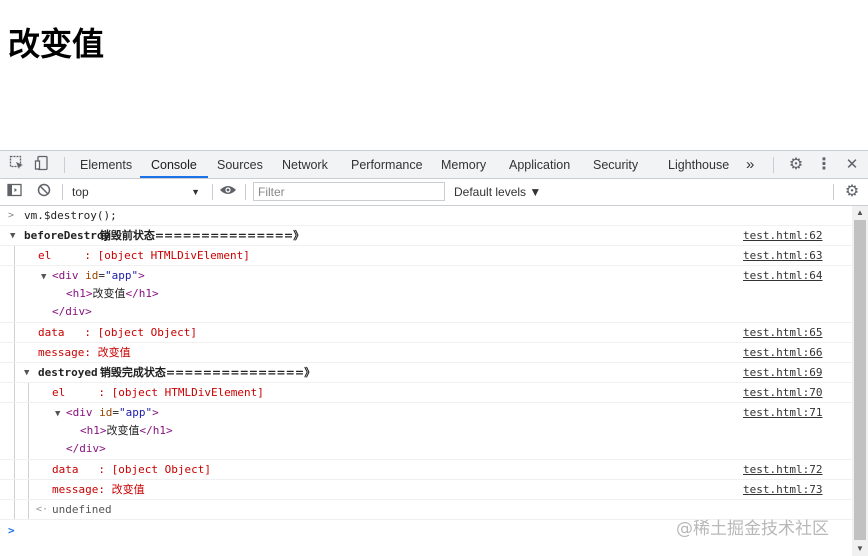 The width and height of the screenshot is (868, 556). Describe the element at coordinates (136, 192) in the screenshot. I see `context-selector: top ▼` at that location.